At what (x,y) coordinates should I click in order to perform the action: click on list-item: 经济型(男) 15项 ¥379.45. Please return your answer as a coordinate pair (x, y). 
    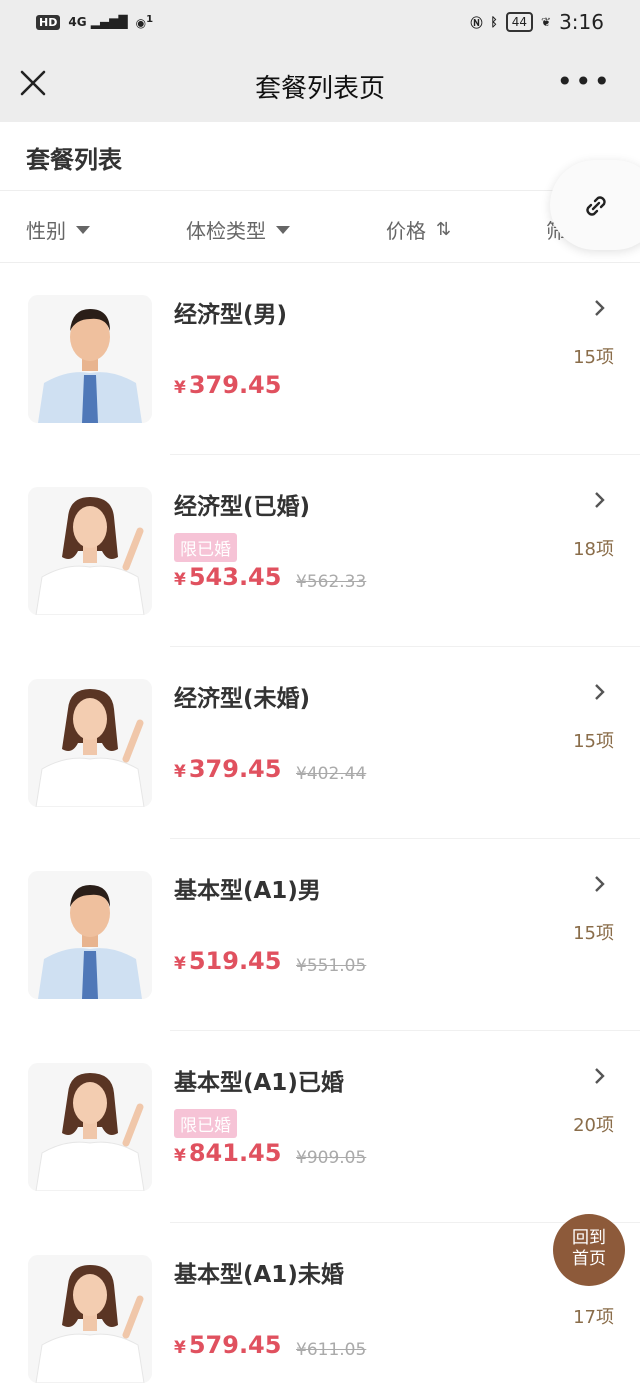
    Looking at the image, I should click on (320, 359).